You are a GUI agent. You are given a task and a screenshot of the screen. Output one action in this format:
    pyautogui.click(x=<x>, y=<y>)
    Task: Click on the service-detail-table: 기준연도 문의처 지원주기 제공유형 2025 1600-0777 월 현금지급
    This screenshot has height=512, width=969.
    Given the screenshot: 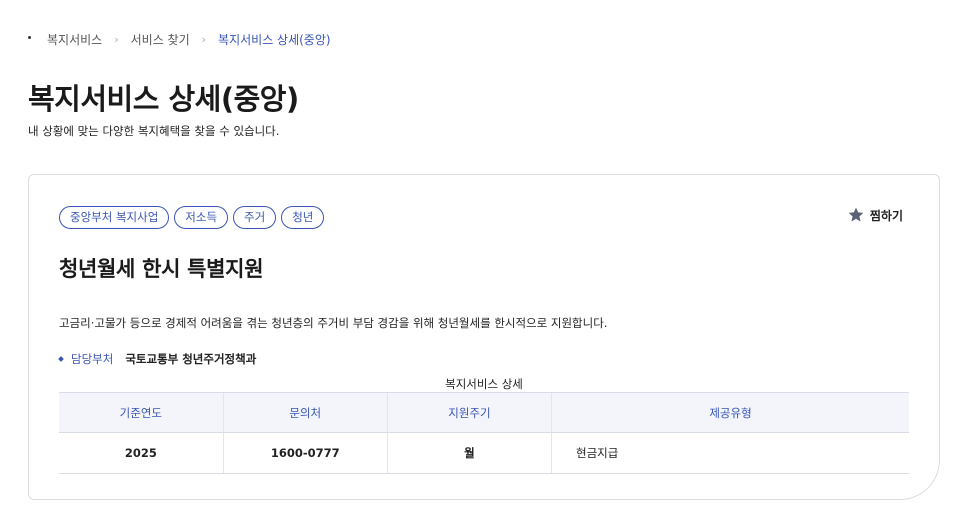 What is the action you would take?
    pyautogui.click(x=484, y=433)
    